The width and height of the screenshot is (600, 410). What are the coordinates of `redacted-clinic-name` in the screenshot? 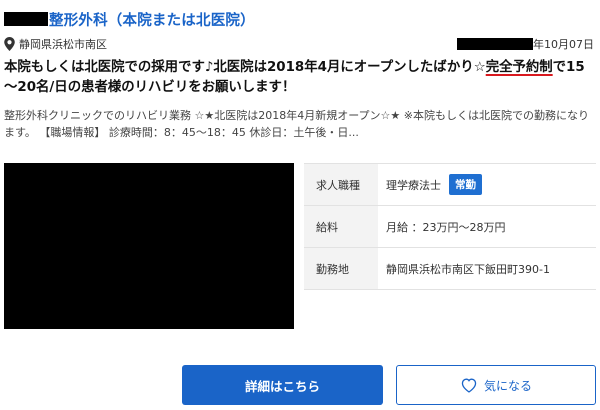 It's located at (26, 19).